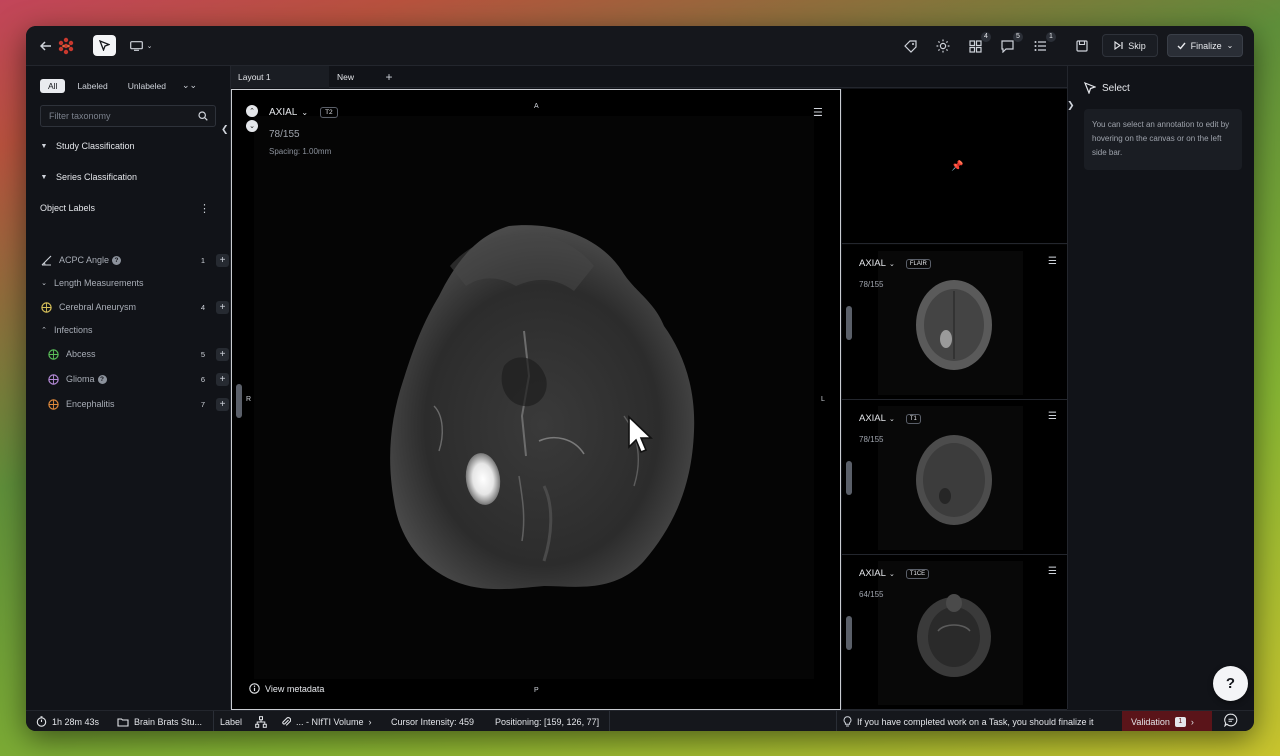 Image resolution: width=1280 pixels, height=756 pixels. I want to click on chevron-down-icon: ⌄, so click(891, 419).